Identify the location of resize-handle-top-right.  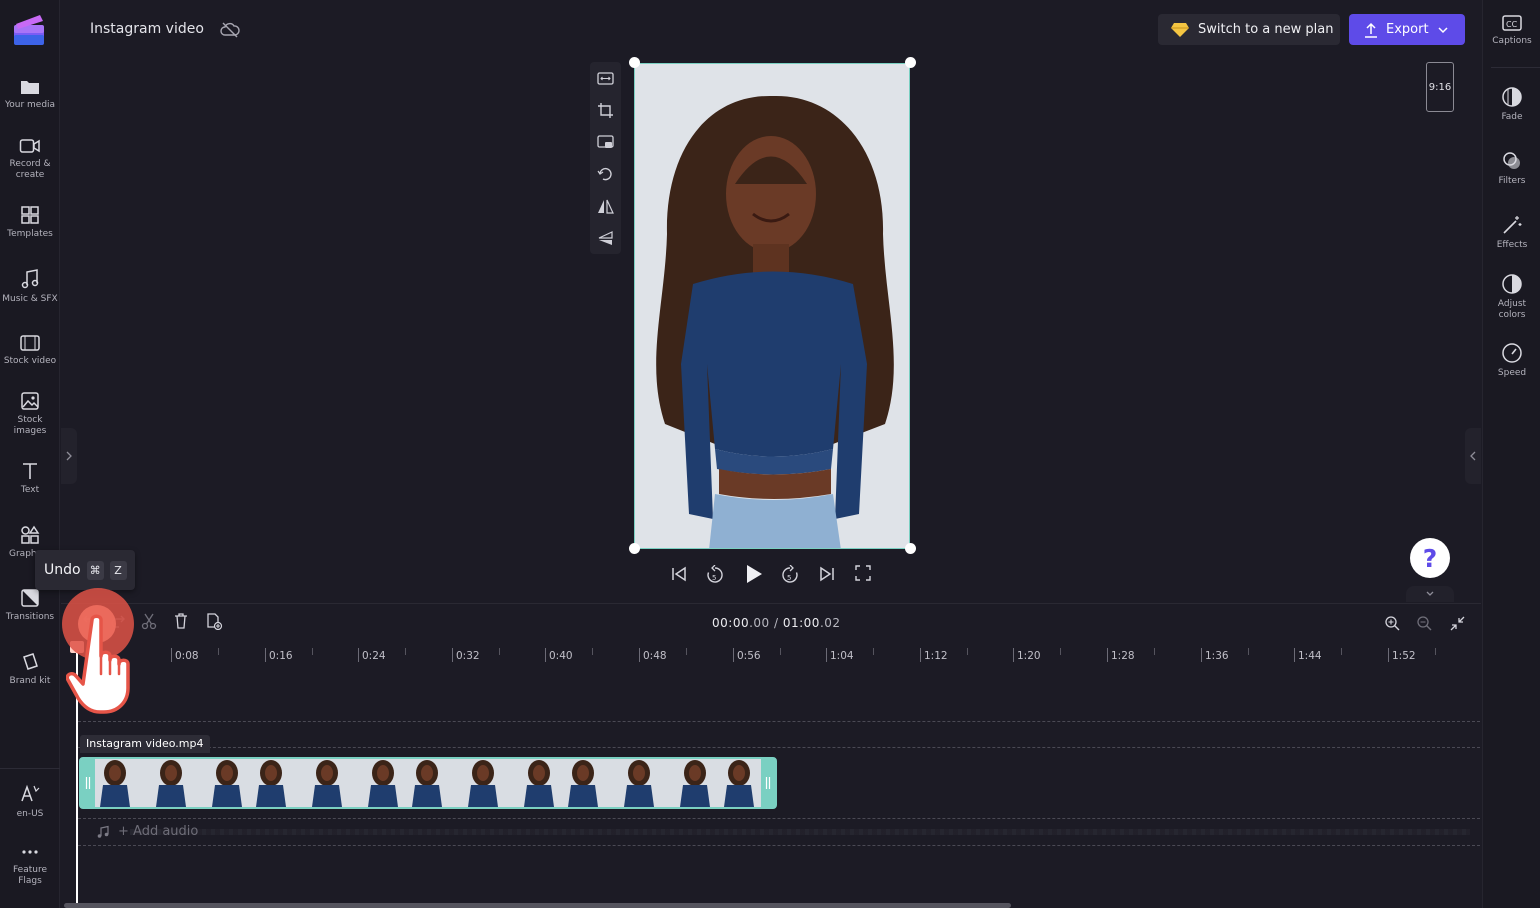
(910, 62).